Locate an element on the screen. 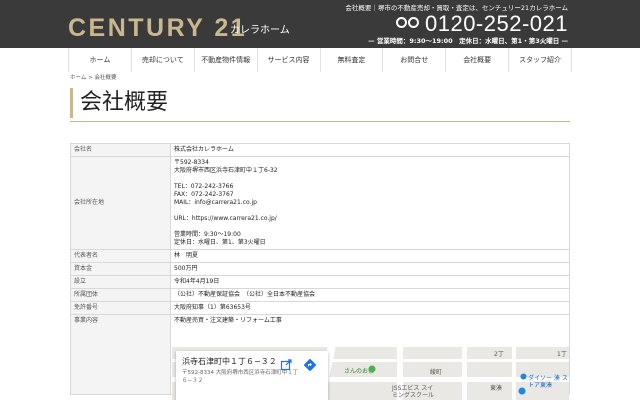  fax-line: FAX：072-242-3767 is located at coordinates (204, 194).